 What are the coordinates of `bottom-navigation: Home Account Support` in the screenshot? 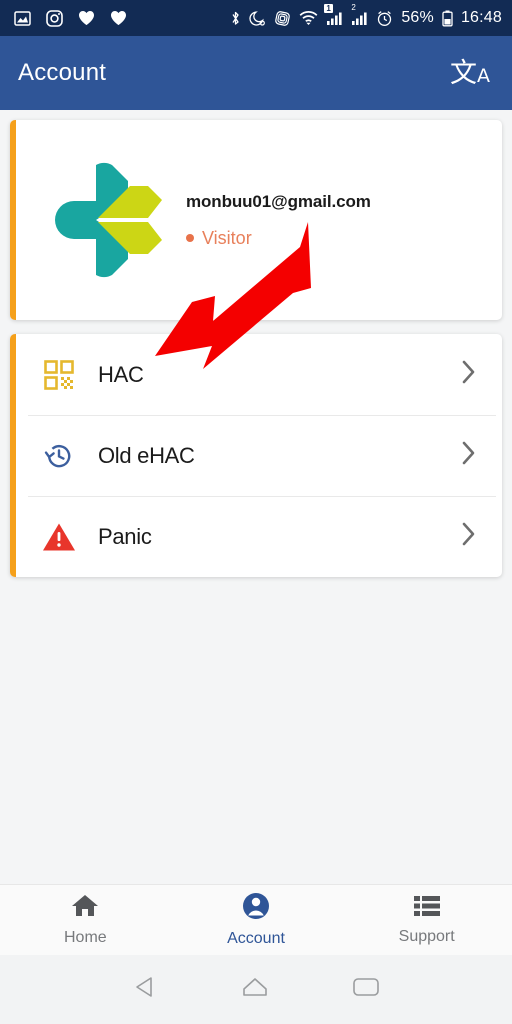 It's located at (256, 919).